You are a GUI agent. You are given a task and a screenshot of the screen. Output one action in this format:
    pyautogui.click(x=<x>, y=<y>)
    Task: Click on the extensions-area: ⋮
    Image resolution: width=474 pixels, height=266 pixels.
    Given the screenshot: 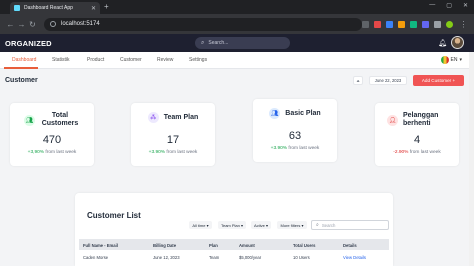 What is the action you would take?
    pyautogui.click(x=415, y=24)
    